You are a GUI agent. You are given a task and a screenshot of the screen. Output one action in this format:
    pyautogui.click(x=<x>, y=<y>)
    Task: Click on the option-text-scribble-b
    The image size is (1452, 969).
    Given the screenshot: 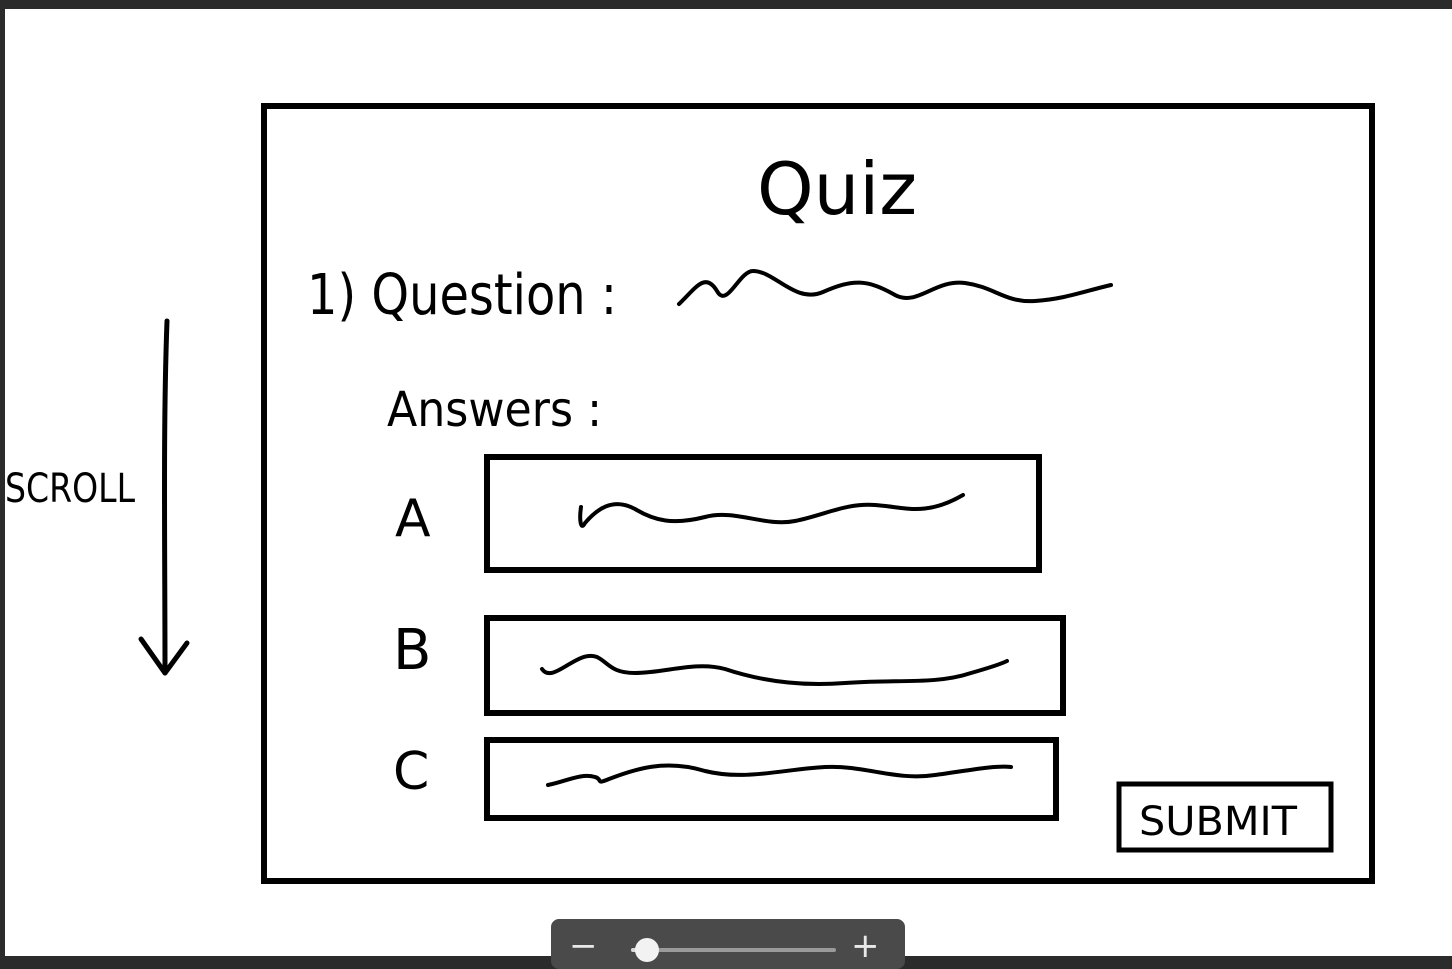 What is the action you would take?
    pyautogui.click(x=774, y=670)
    